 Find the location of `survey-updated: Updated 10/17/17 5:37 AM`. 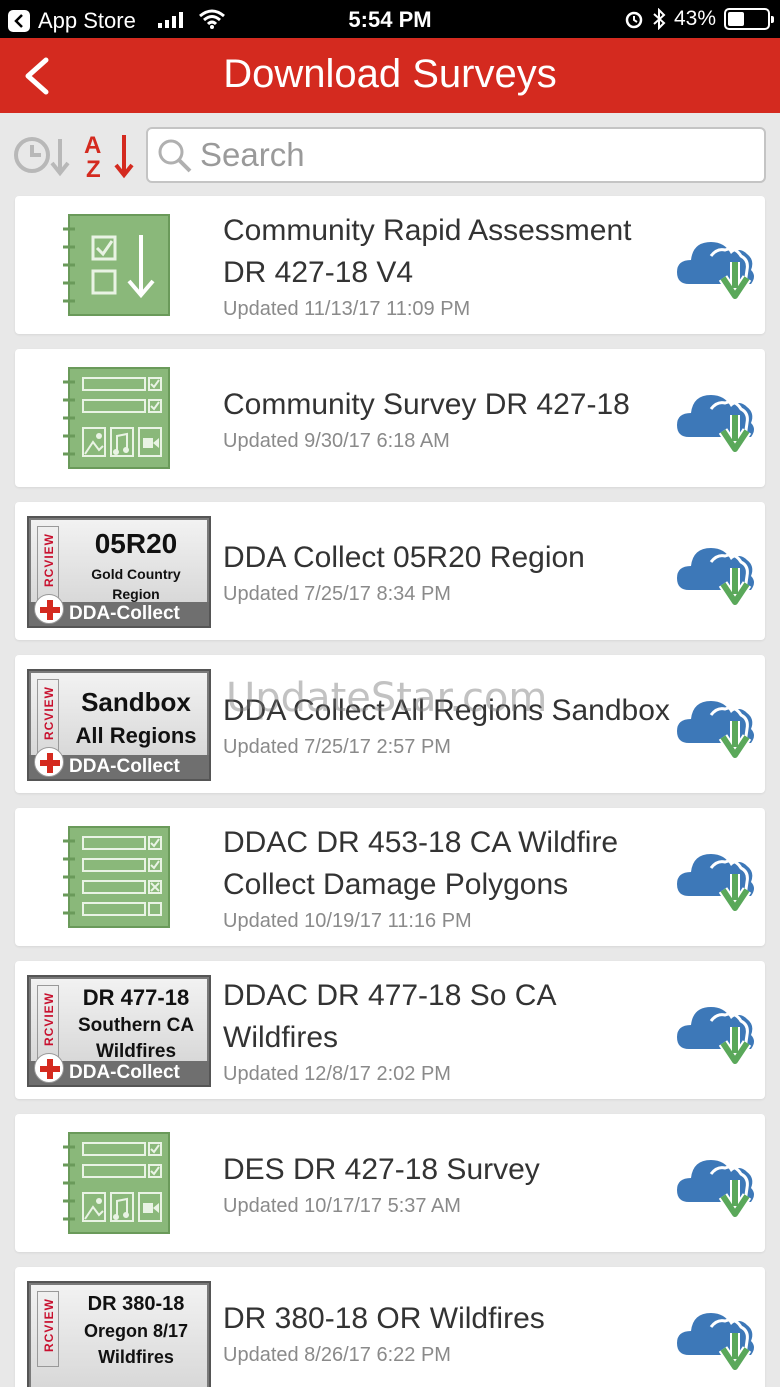

survey-updated: Updated 10/17/17 5:37 AM is located at coordinates (342, 1205).